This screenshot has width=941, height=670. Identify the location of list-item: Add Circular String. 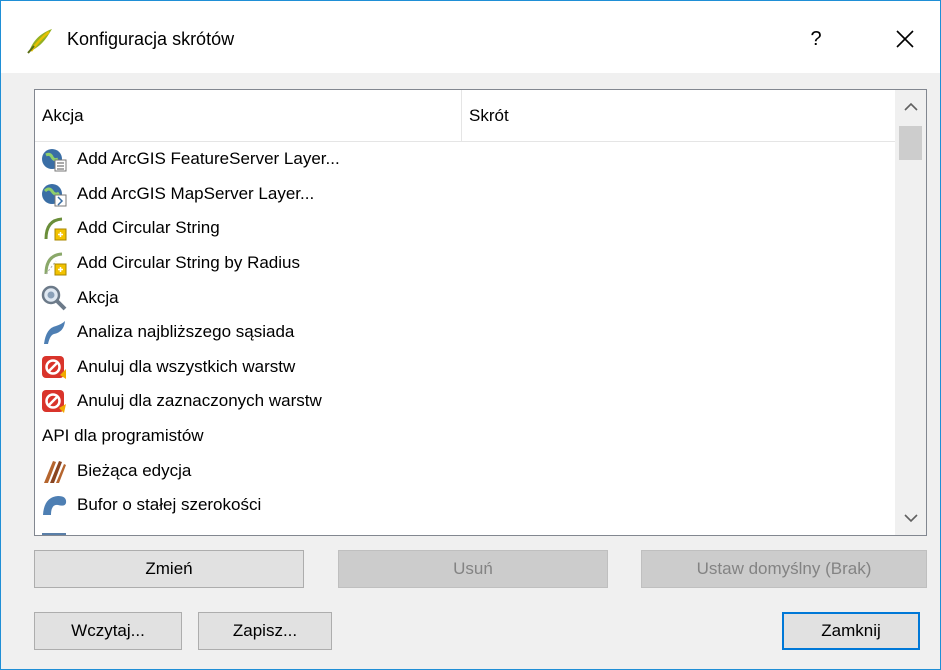
(465, 228).